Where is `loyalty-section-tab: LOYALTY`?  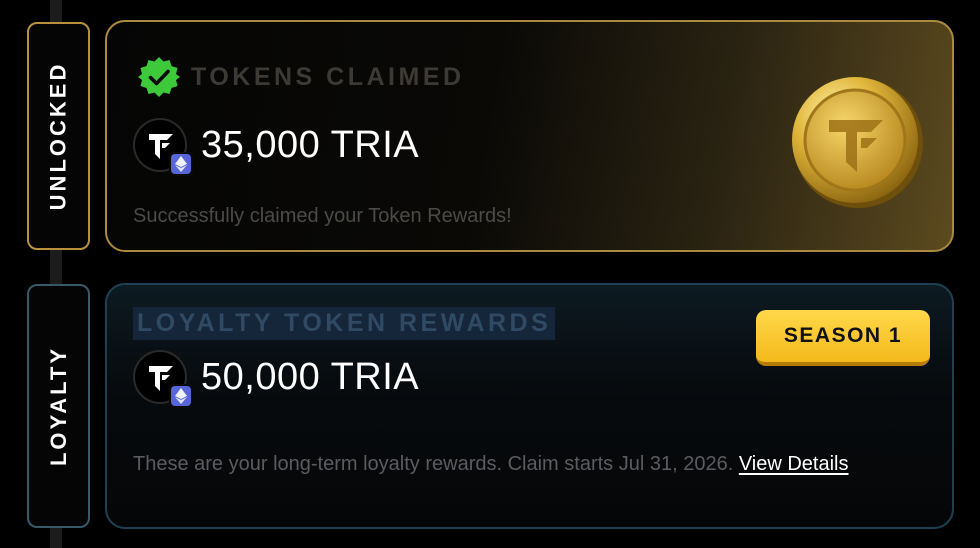 loyalty-section-tab: LOYALTY is located at coordinates (58, 406).